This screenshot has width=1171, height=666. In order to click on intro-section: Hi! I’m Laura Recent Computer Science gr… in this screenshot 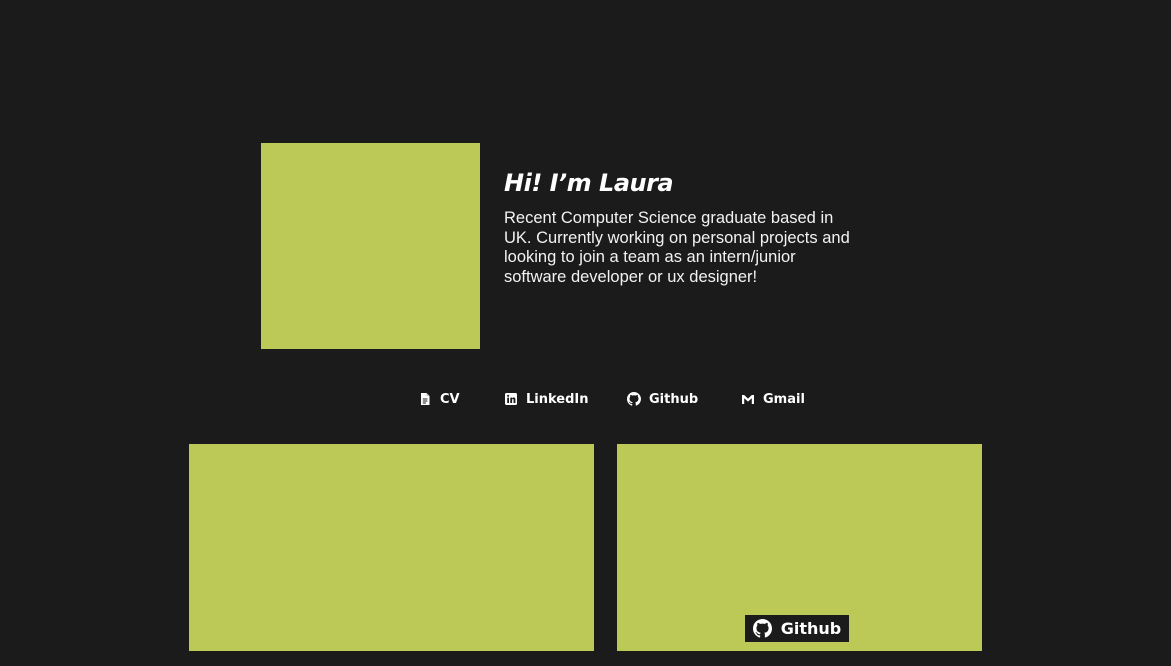, I will do `click(684, 226)`.